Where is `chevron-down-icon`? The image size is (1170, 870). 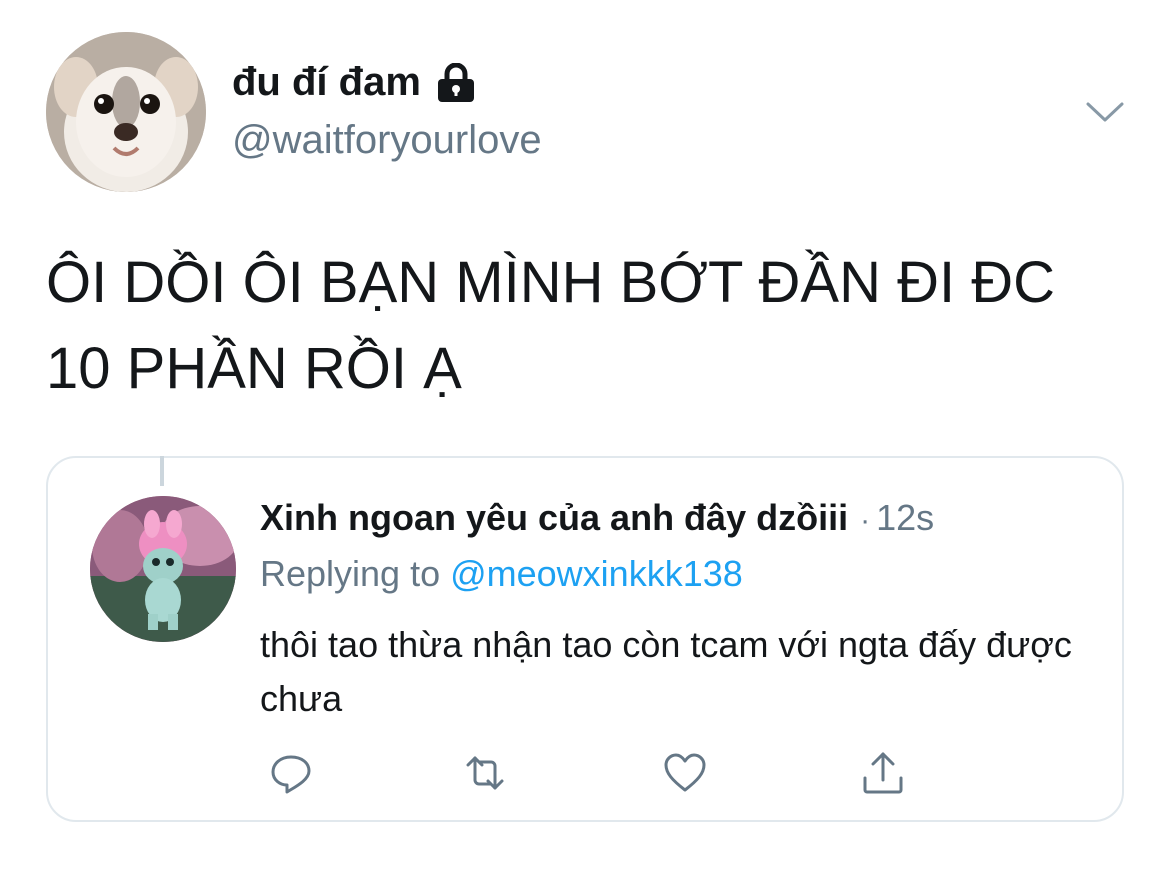 chevron-down-icon is located at coordinates (1105, 111).